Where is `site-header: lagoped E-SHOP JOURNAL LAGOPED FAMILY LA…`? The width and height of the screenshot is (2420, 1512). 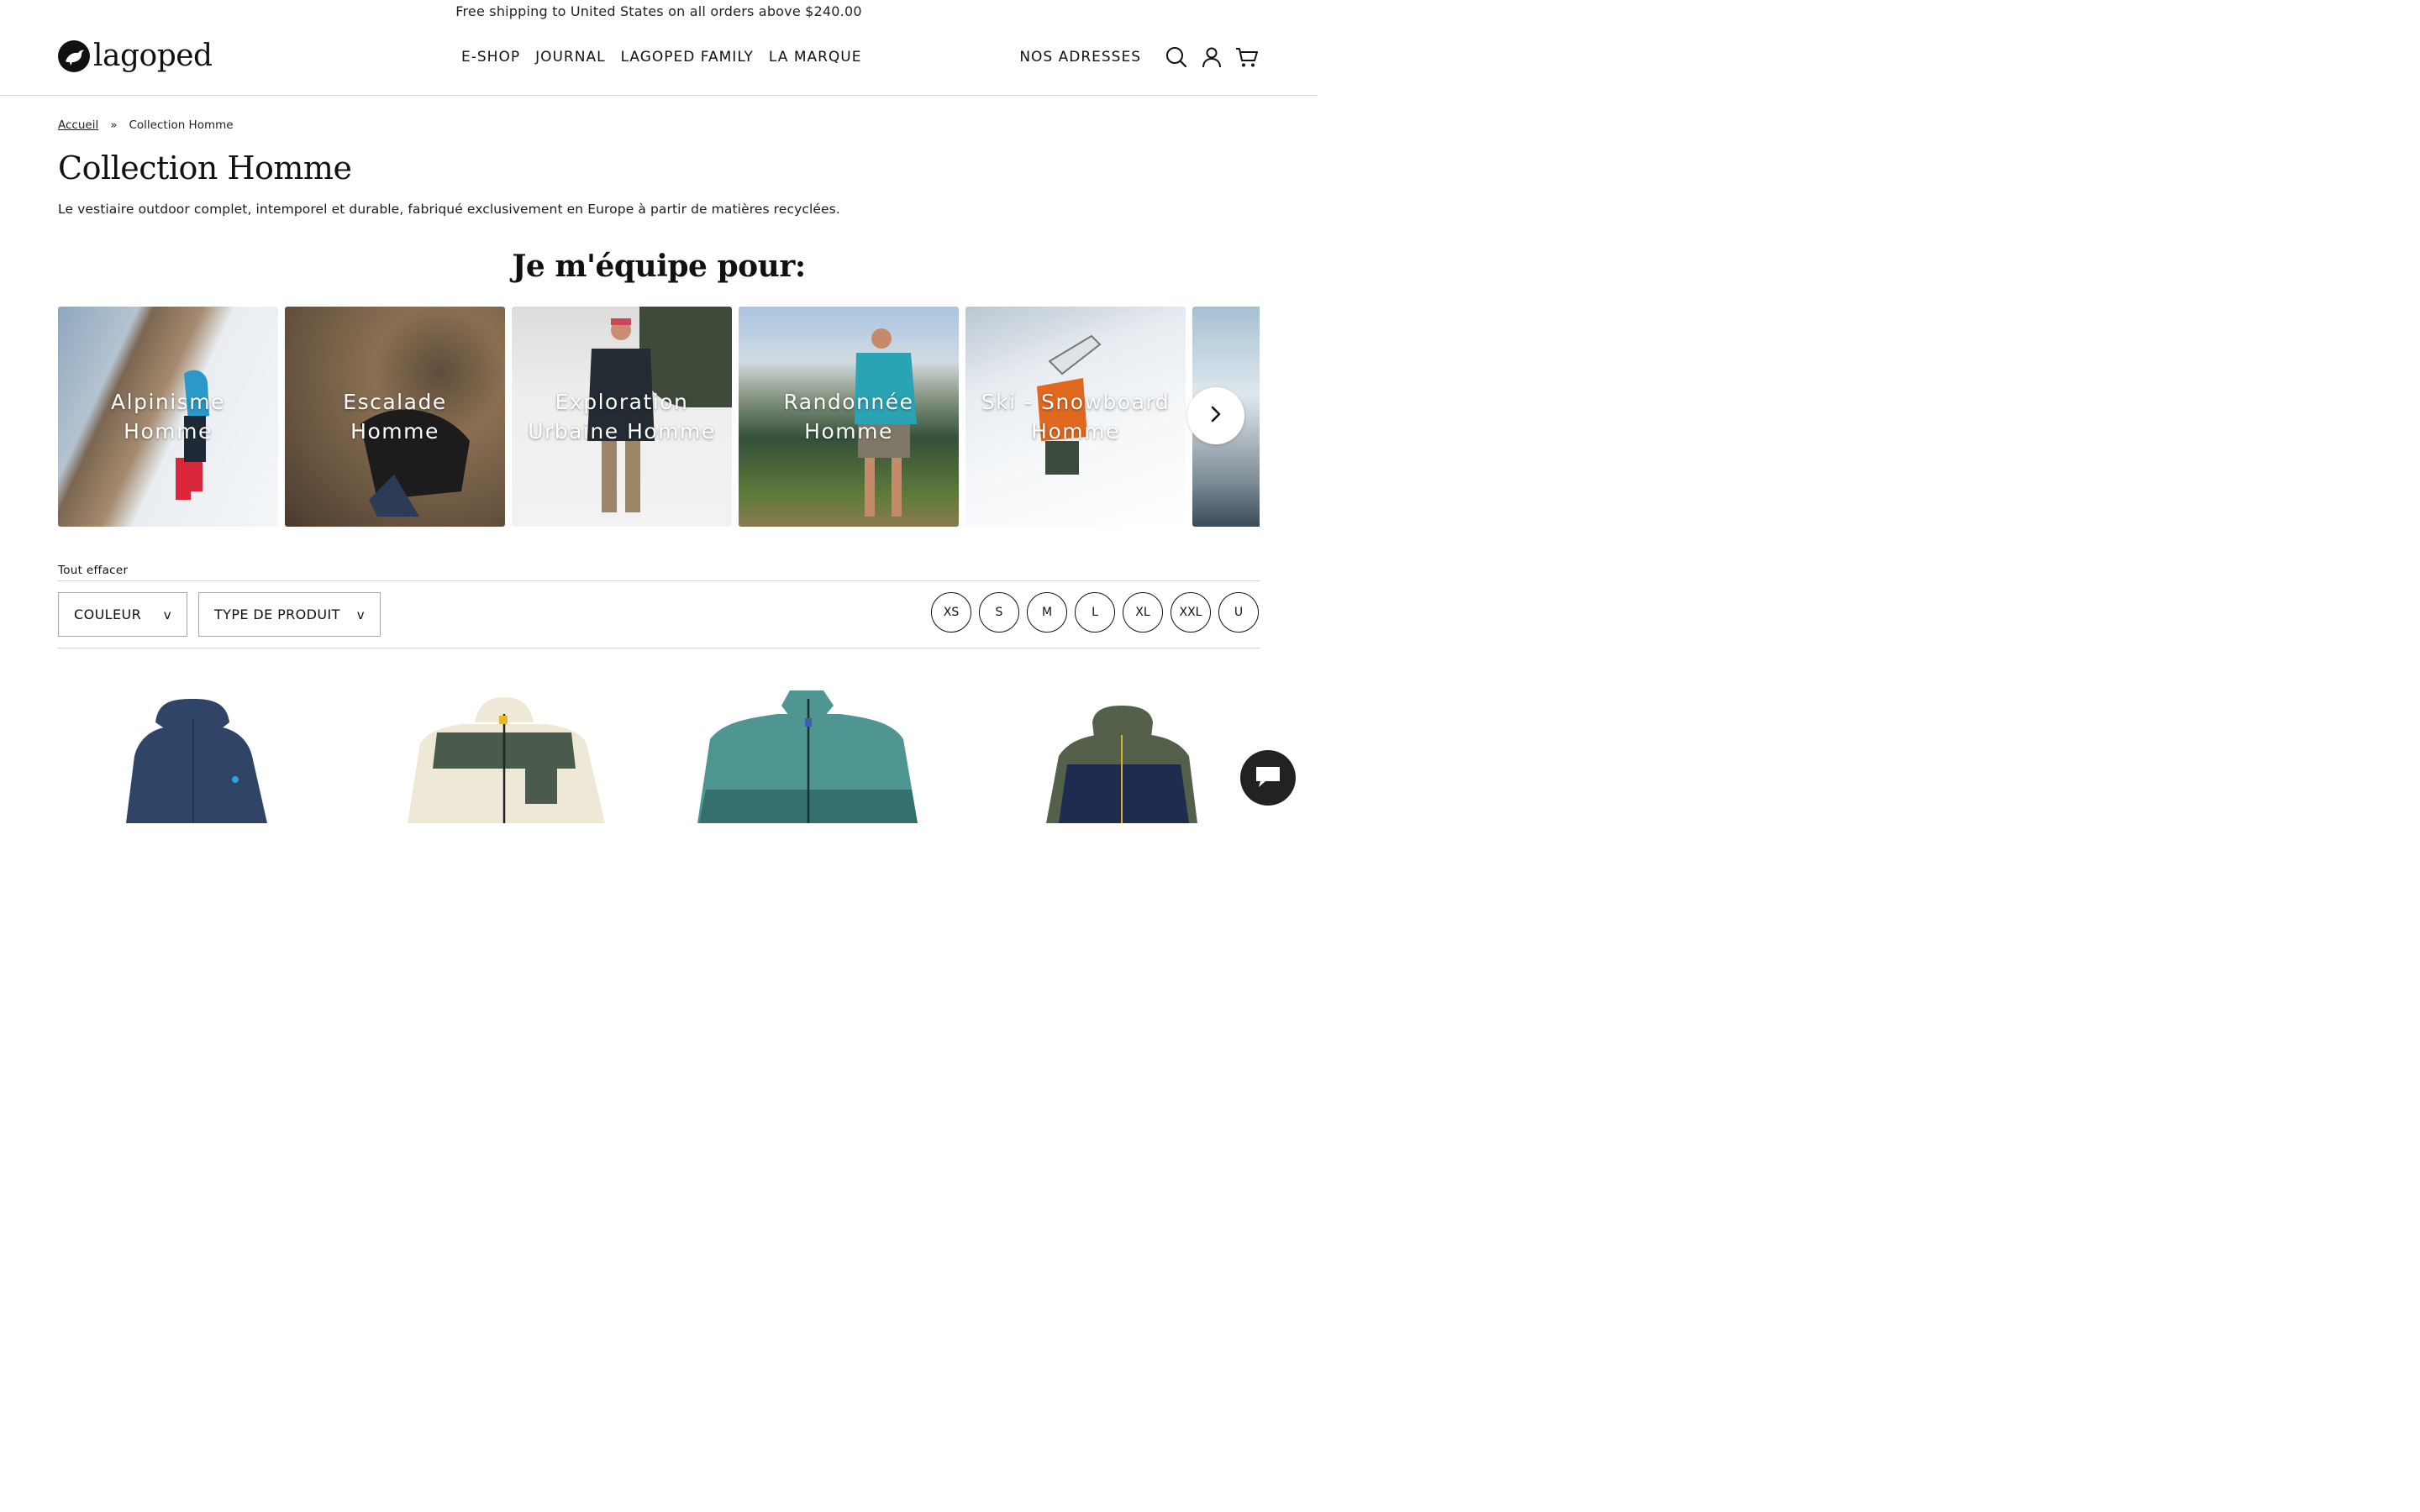 site-header: lagoped E-SHOP JOURNAL LAGOPED FAMILY LA… is located at coordinates (659, 60).